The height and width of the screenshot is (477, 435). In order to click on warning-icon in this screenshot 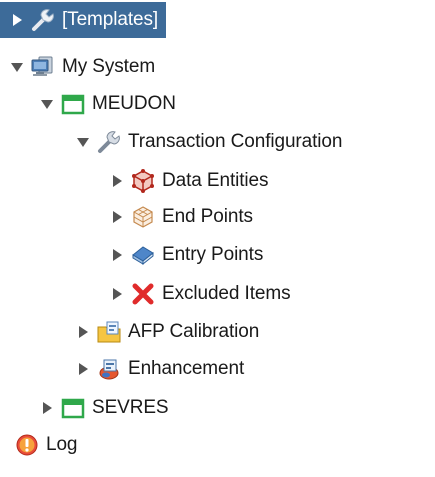, I will do `click(27, 445)`.